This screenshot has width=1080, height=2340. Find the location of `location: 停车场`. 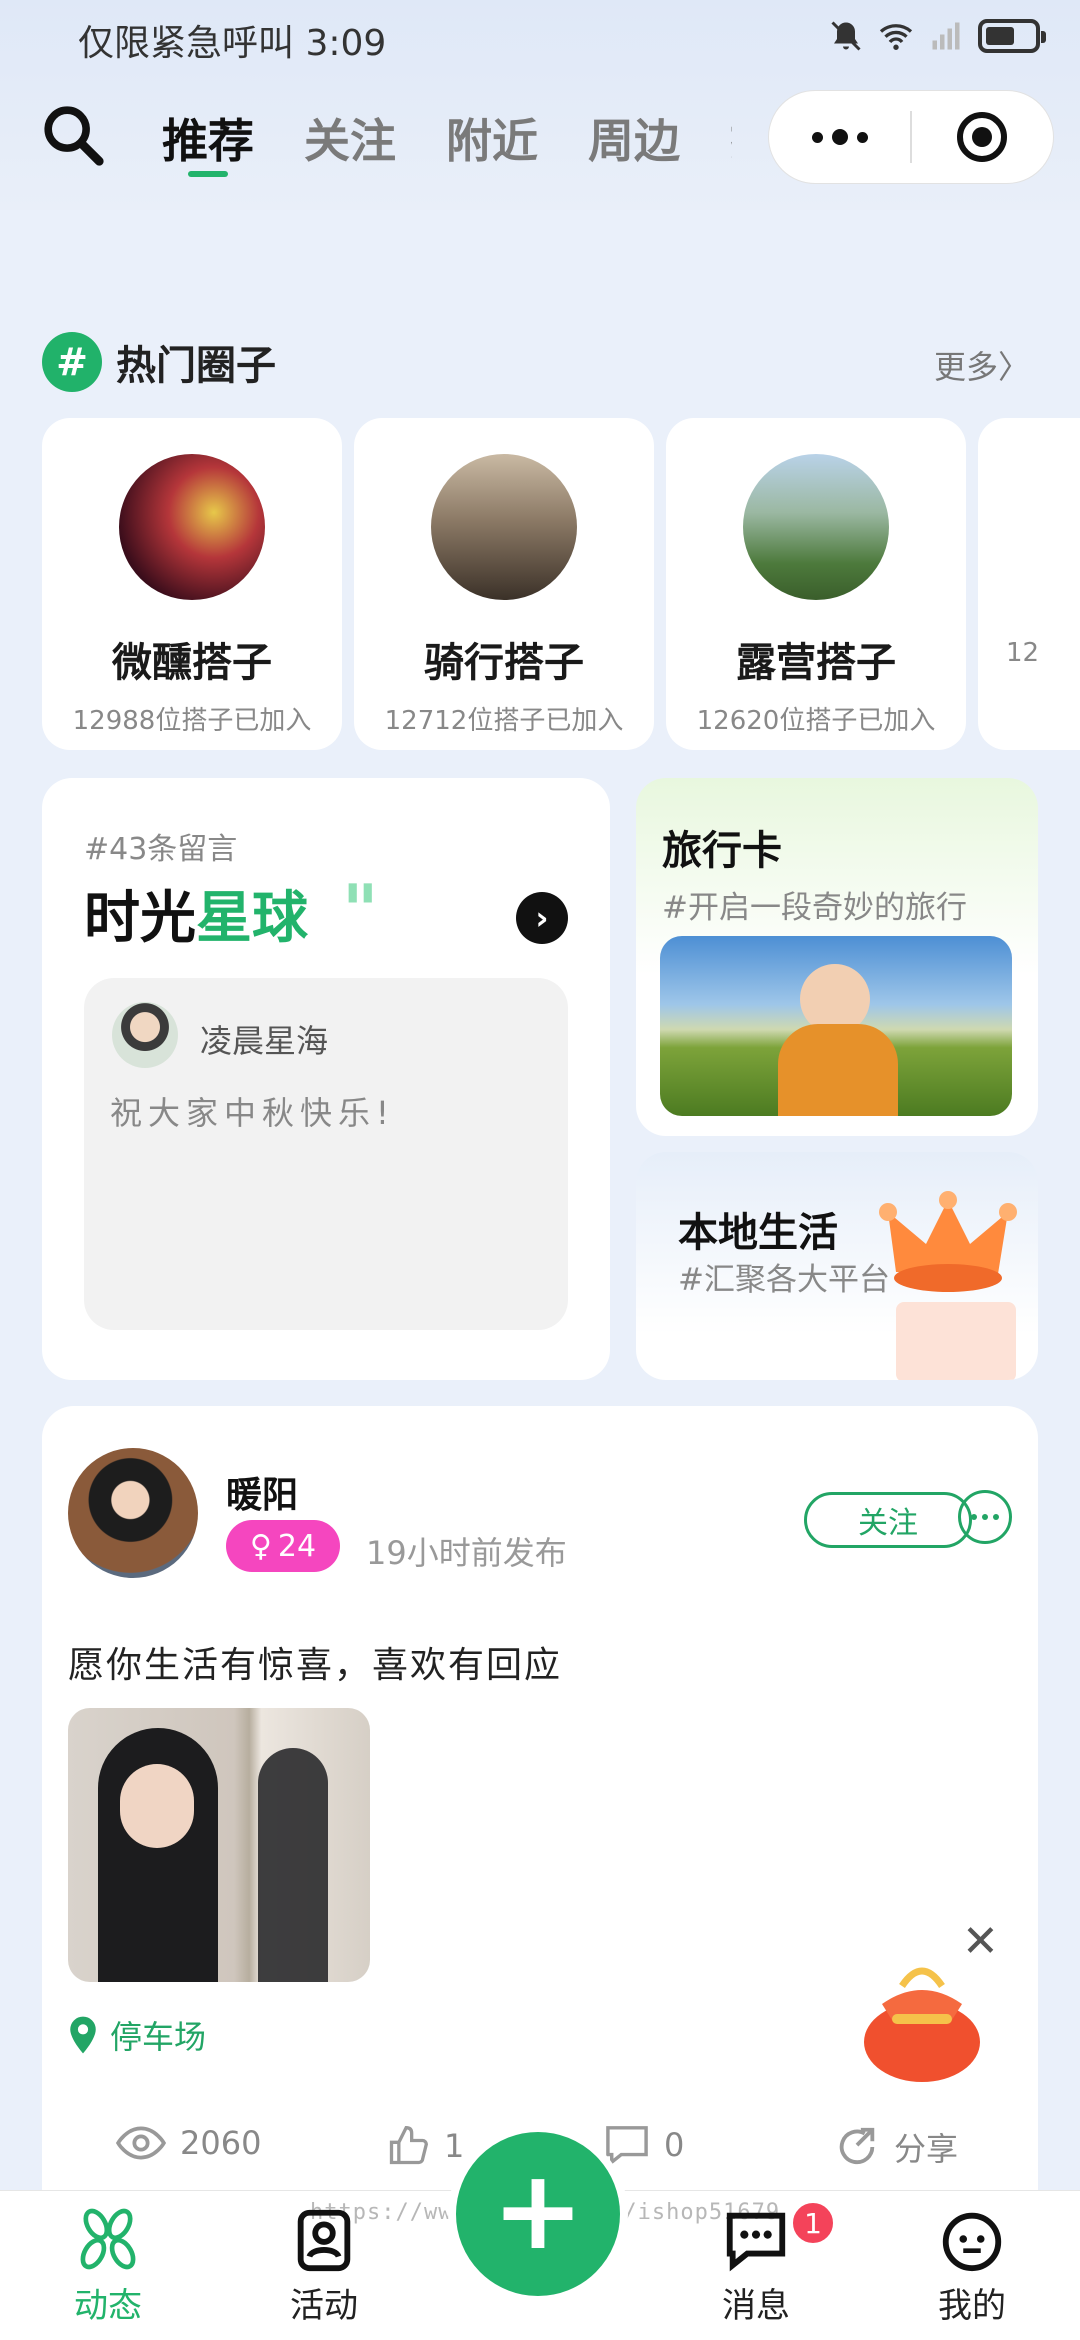

location: 停车场 is located at coordinates (136, 2035).